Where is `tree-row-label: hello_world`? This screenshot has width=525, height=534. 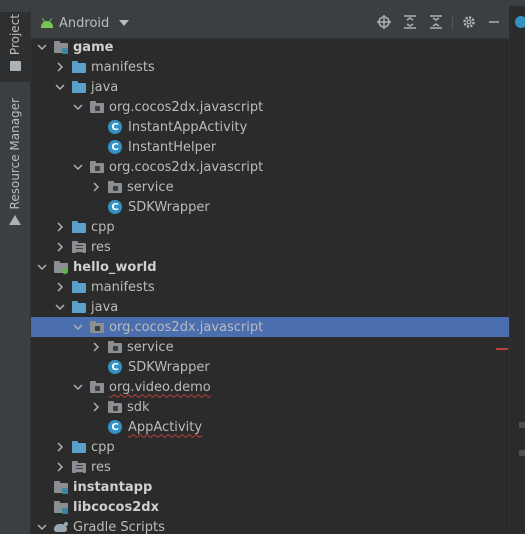
tree-row-label: hello_world is located at coordinates (115, 267).